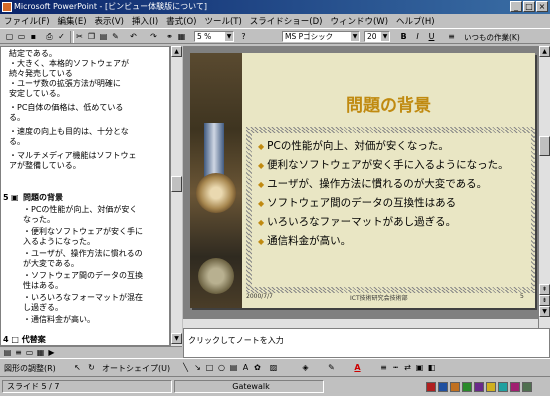 The image size is (550, 396). Describe the element at coordinates (233, 367) in the screenshot. I see `textbox-icon: ▤` at that location.